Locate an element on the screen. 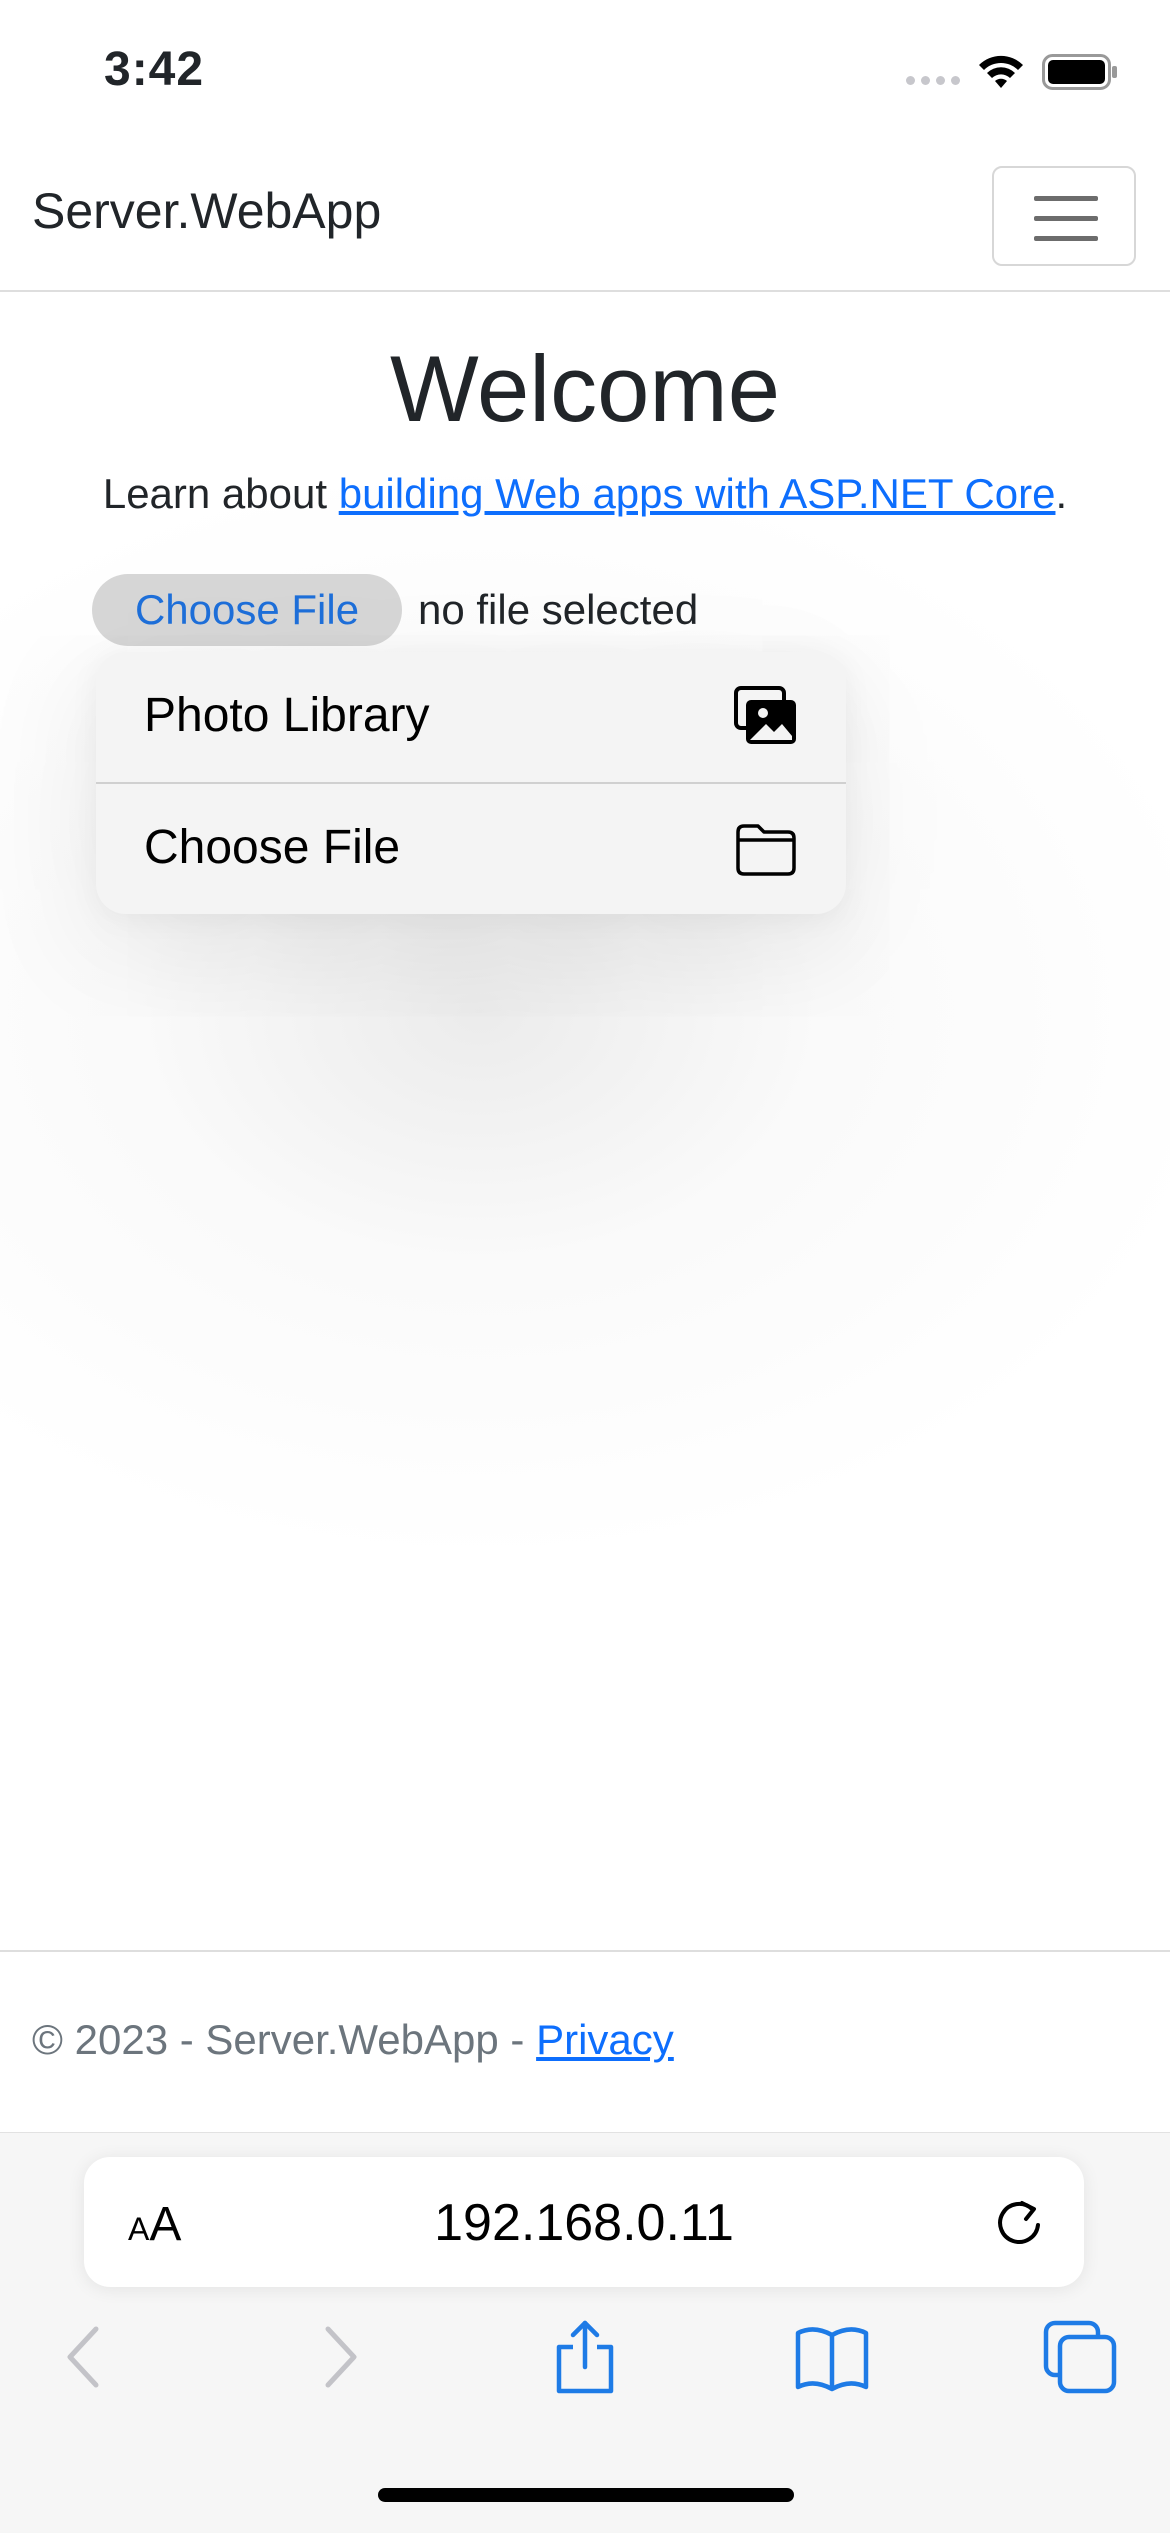  tabs-button is located at coordinates (1080, 2357).